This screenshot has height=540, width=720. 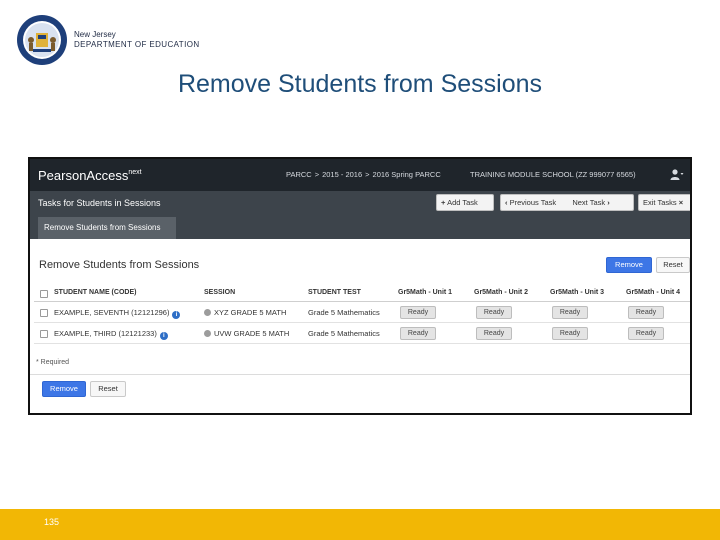 I want to click on column-header: Gr5Math - Unit 4, so click(x=653, y=292).